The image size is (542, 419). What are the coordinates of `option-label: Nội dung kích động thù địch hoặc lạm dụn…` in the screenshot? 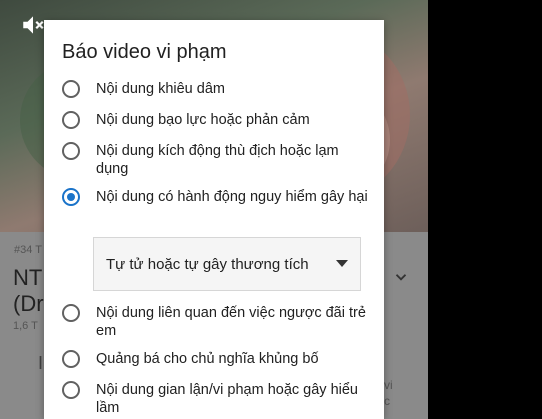 It's located at (217, 160).